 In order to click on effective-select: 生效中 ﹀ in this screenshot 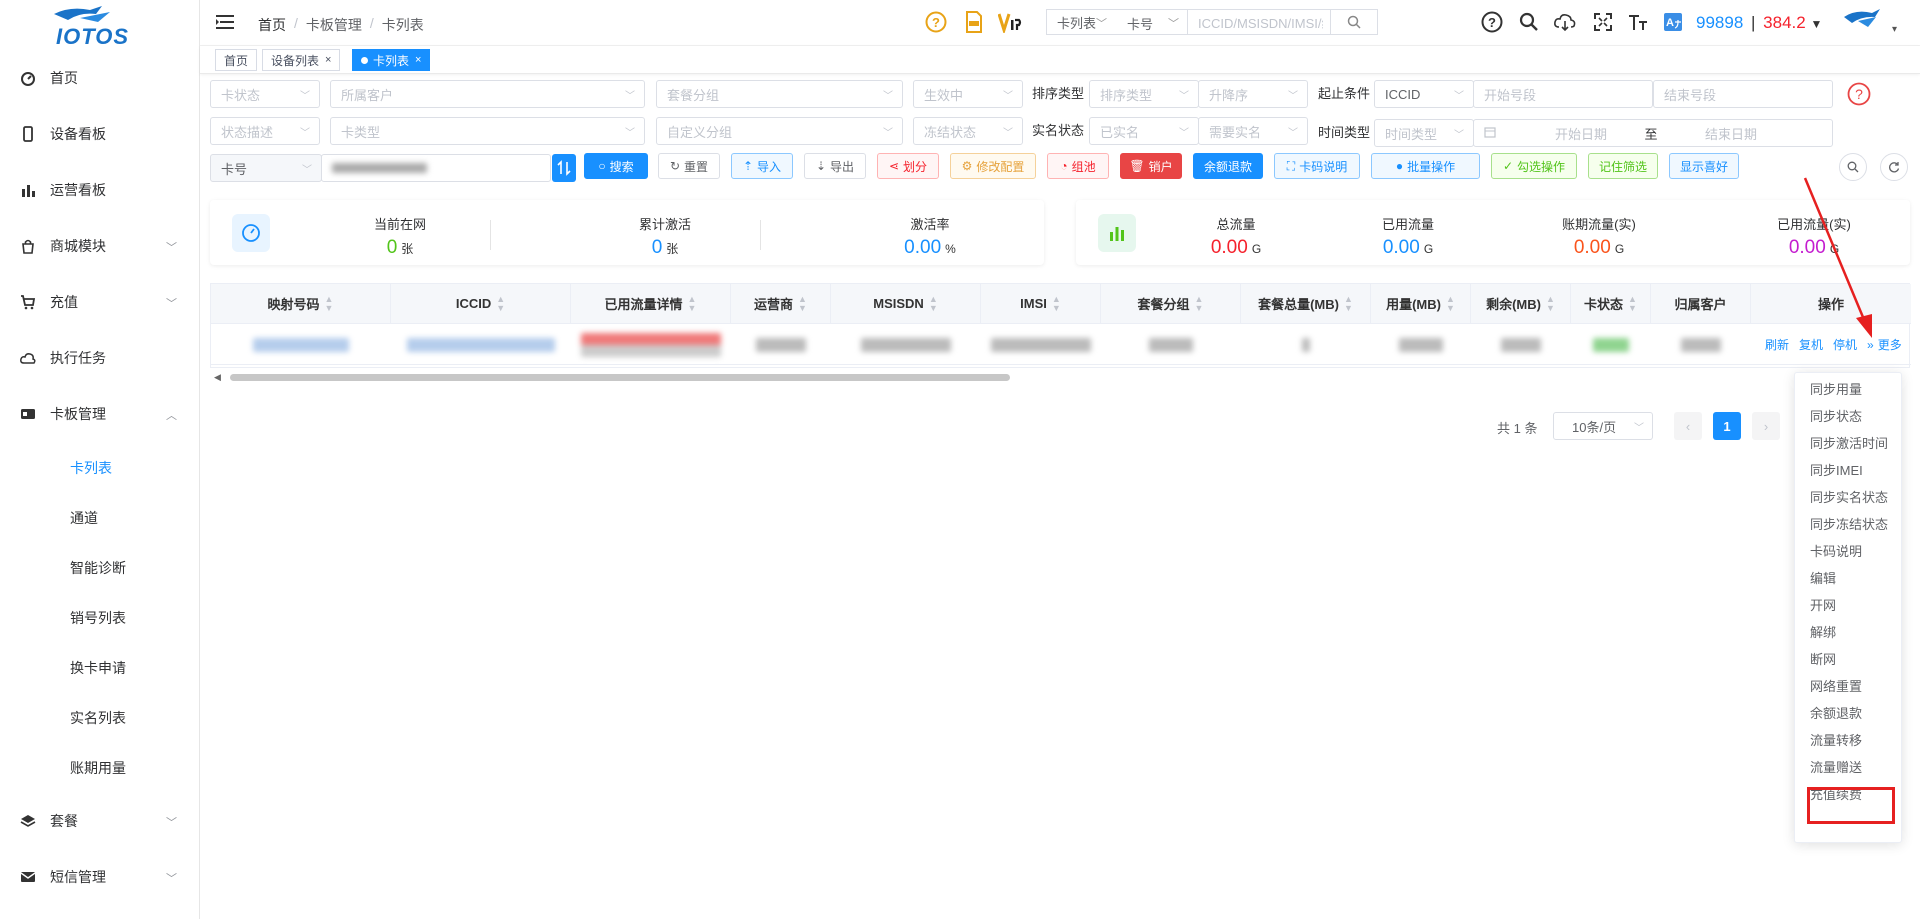, I will do `click(968, 94)`.